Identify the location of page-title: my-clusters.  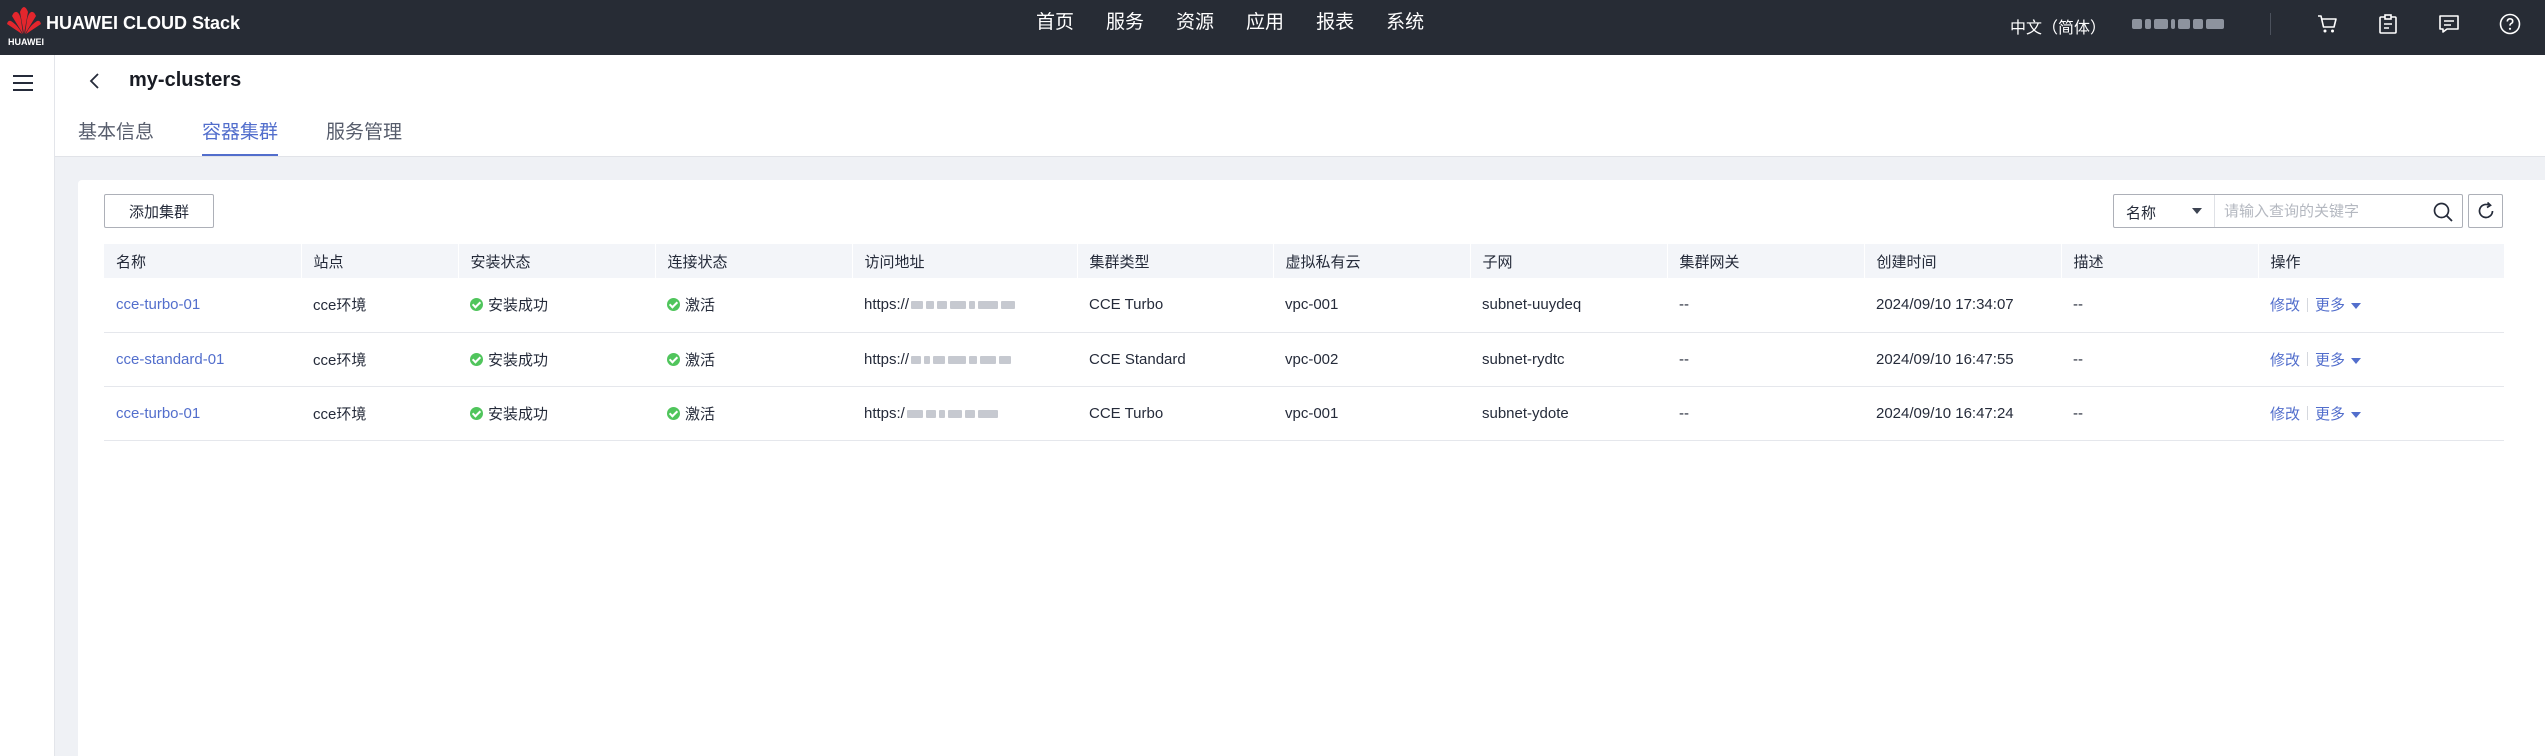
(185, 80).